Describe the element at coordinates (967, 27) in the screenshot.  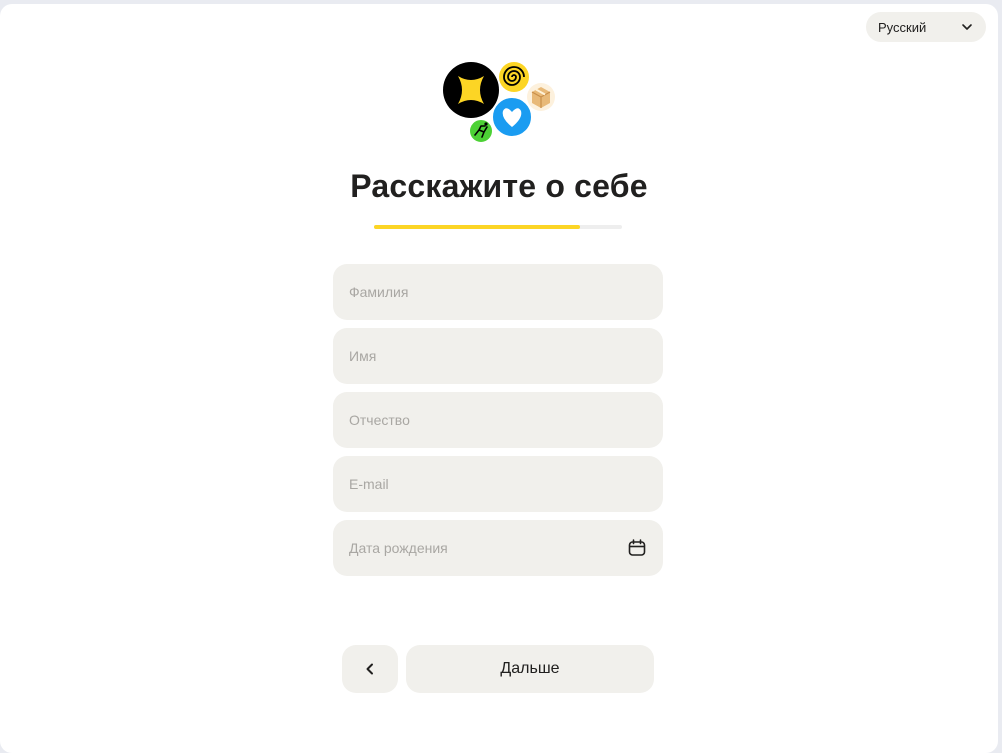
I see `chevron-down-icon` at that location.